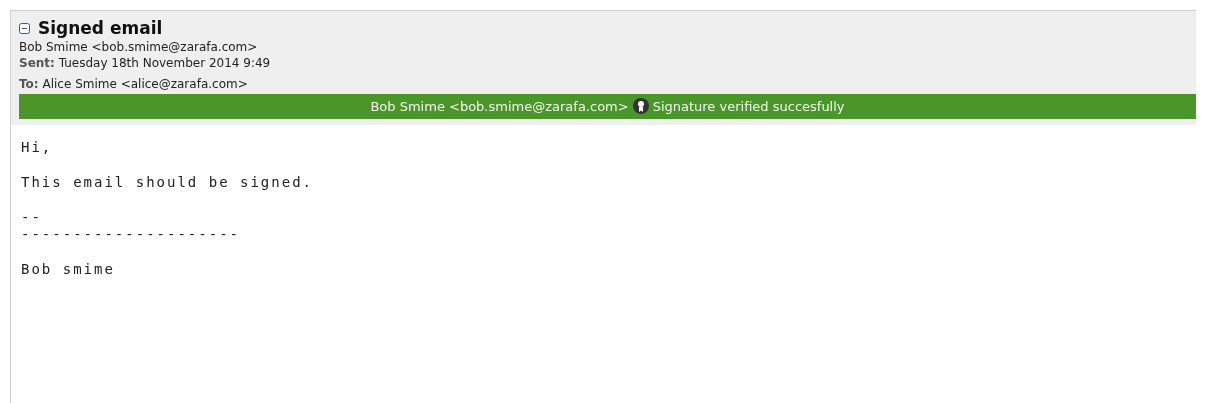  Describe the element at coordinates (145, 63) in the screenshot. I see `sent-date: Sent: Tuesday 18th November 2014 9:49` at that location.